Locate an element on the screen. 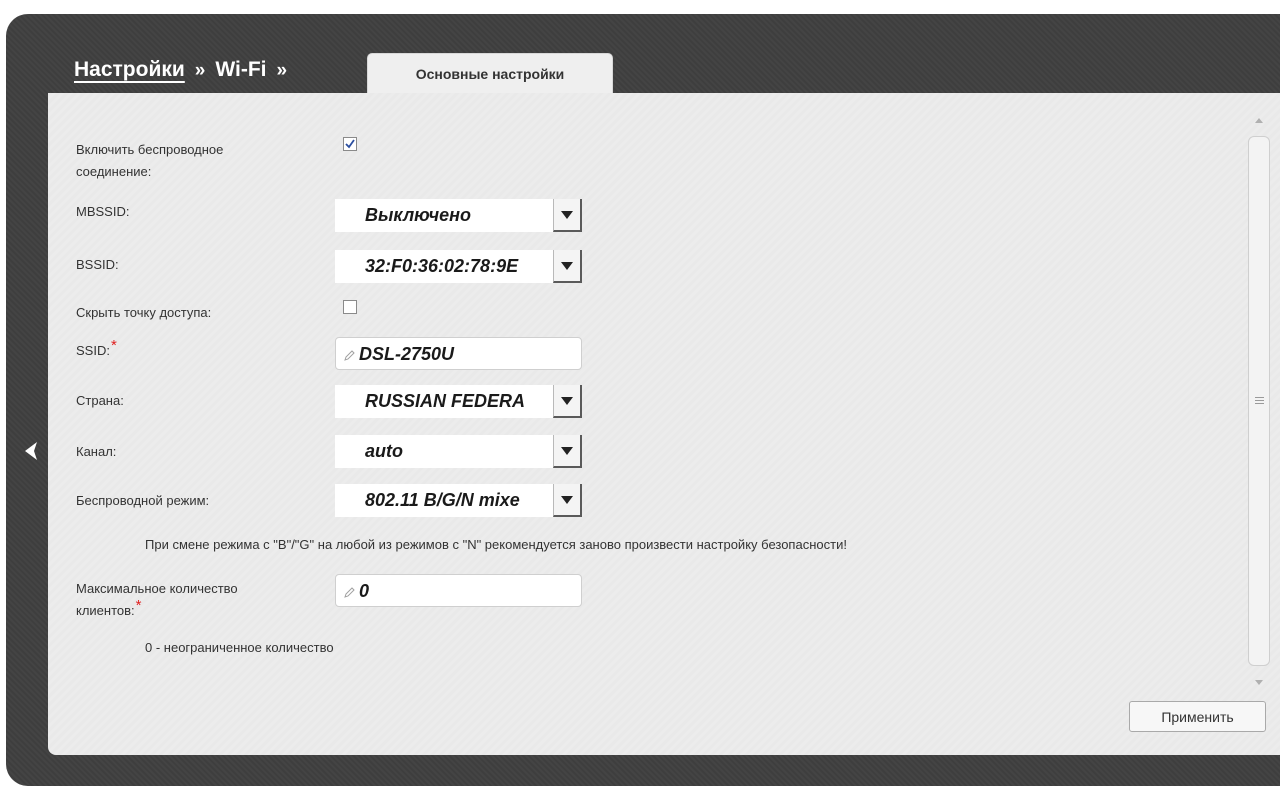  breadcrumb-wifi: Wi-Fi is located at coordinates (241, 69).